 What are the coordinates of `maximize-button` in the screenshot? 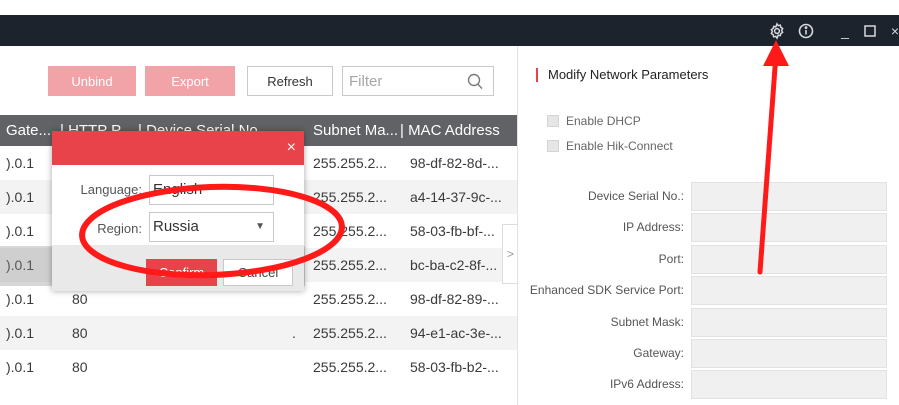 It's located at (870, 30).